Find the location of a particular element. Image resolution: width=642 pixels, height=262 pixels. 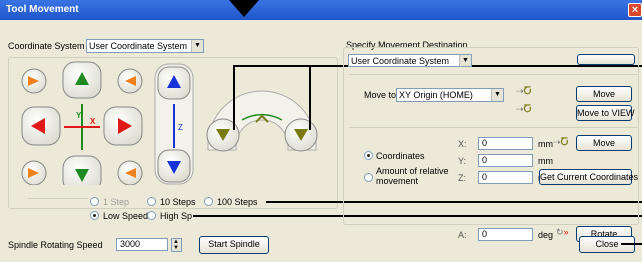

coordinate-system-select: User Coordinate System ▼ is located at coordinates (145, 46).